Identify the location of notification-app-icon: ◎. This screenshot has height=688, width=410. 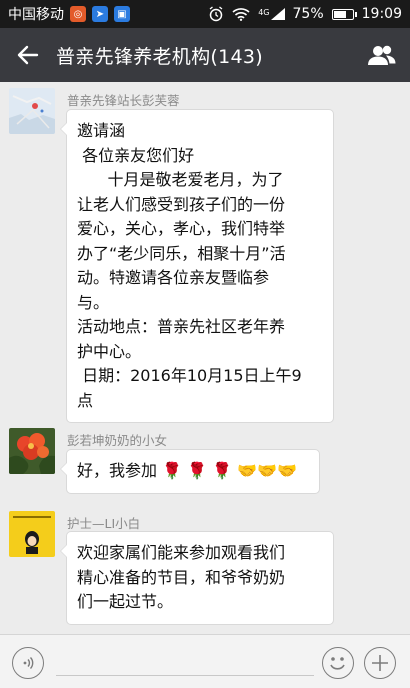
(78, 14).